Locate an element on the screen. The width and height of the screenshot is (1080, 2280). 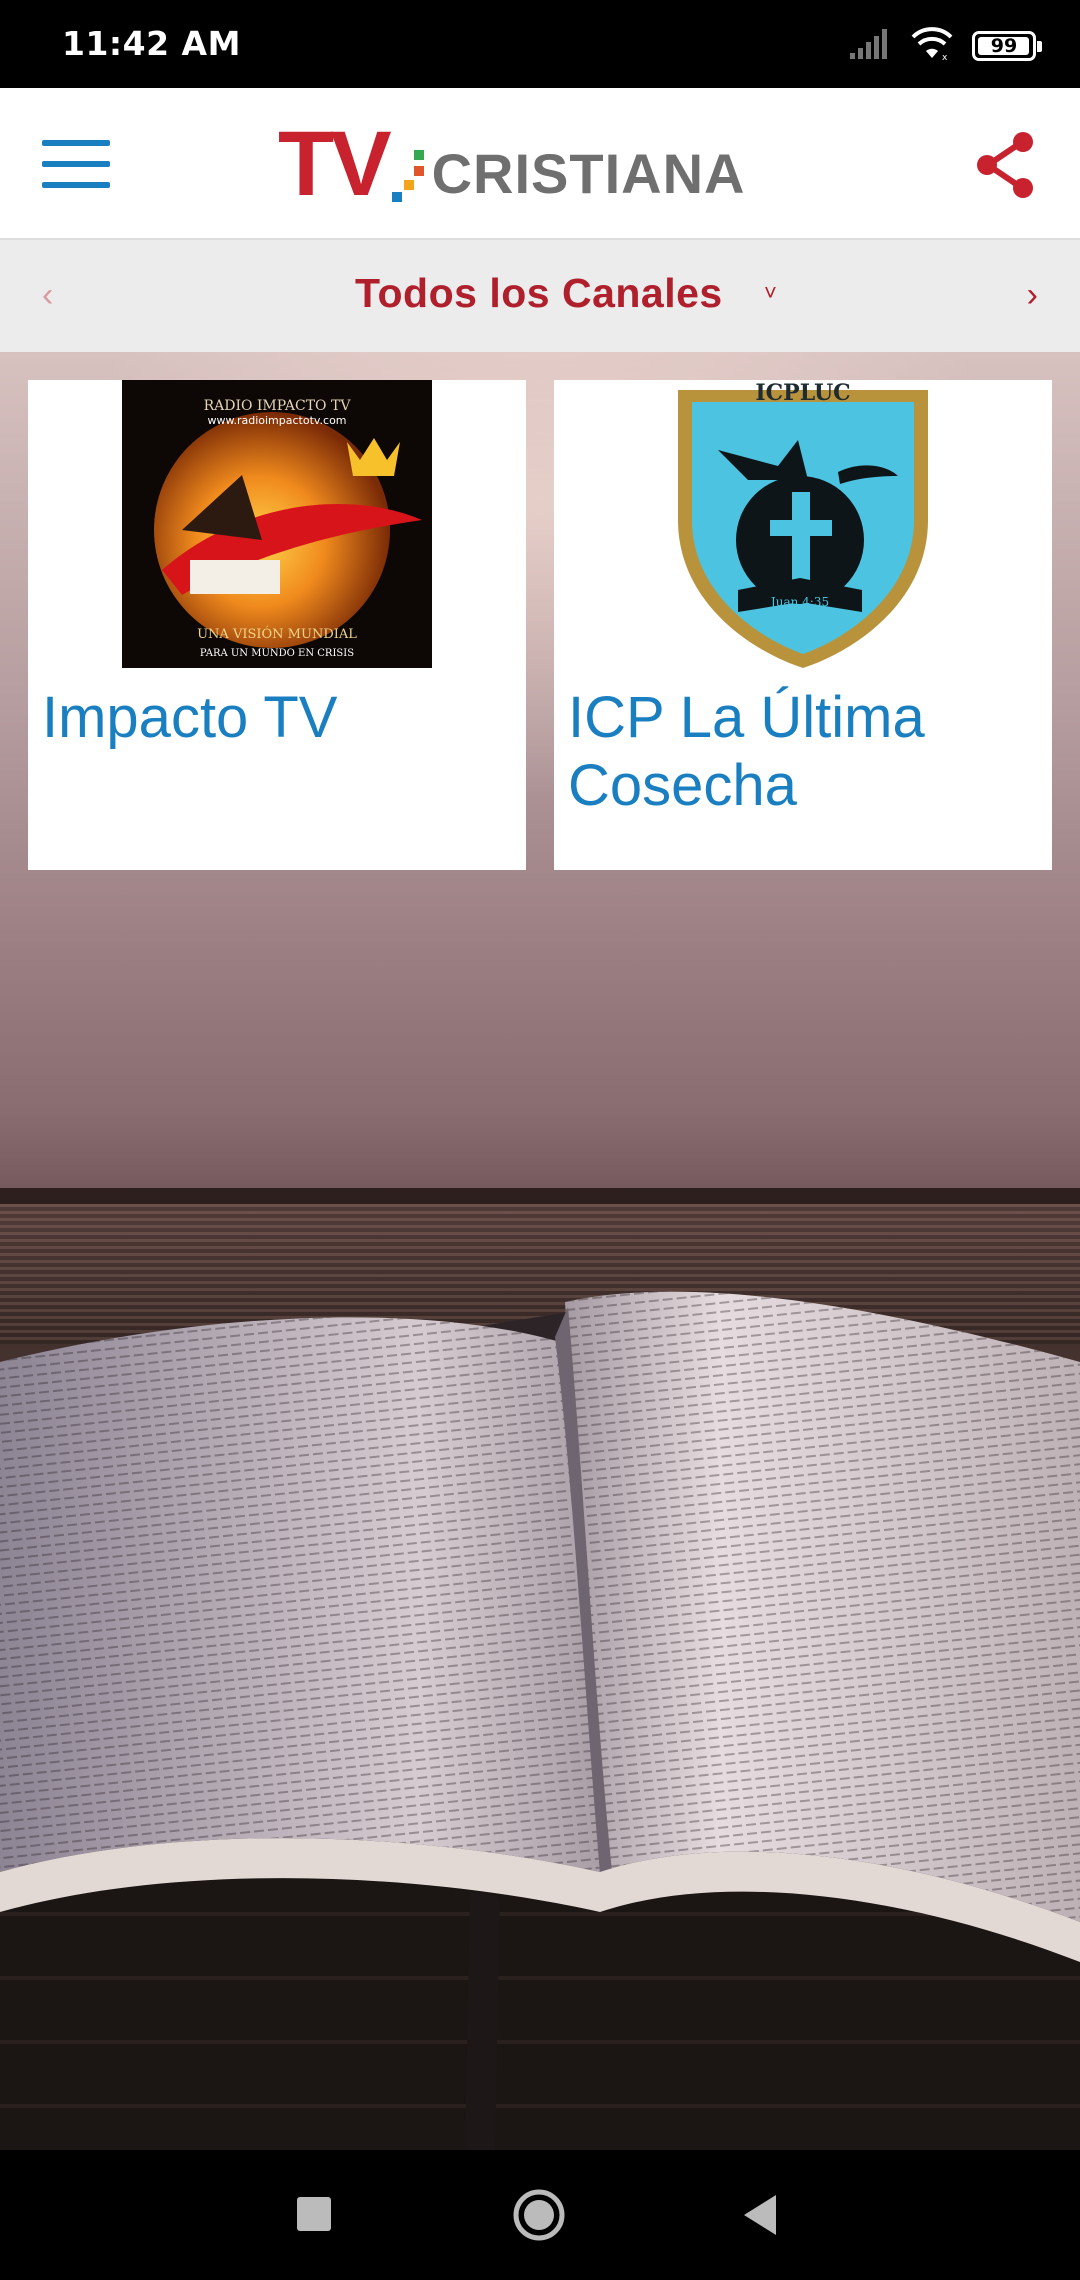
impacto-logo-text: RADIO IMPACTO TV is located at coordinates (278, 406).